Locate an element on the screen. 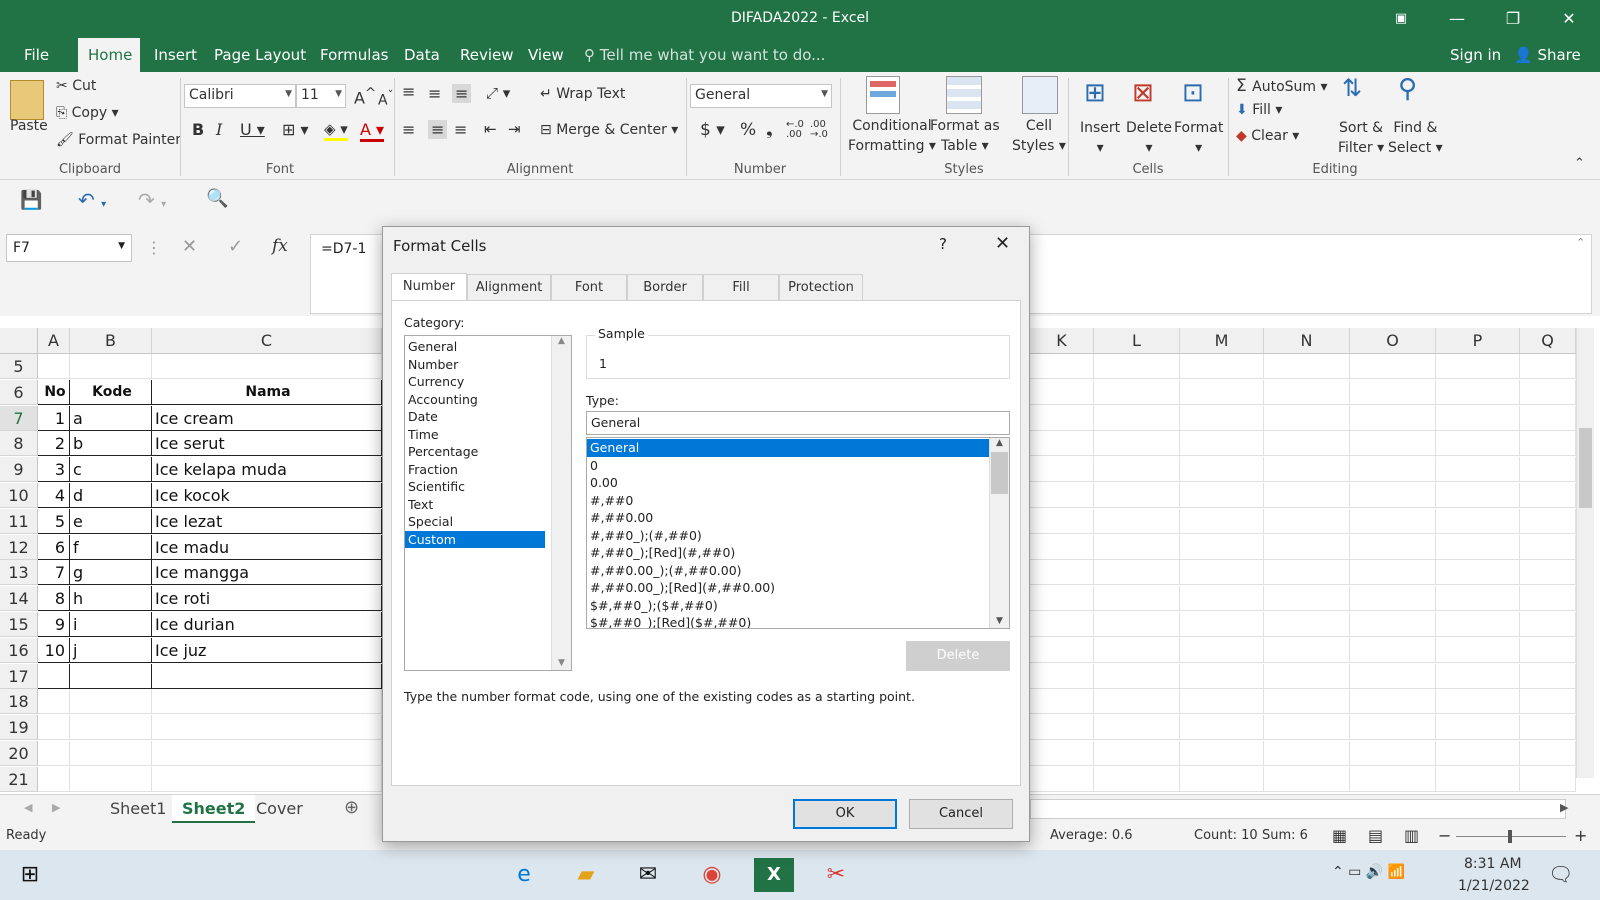  cell: Nama is located at coordinates (267, 392).